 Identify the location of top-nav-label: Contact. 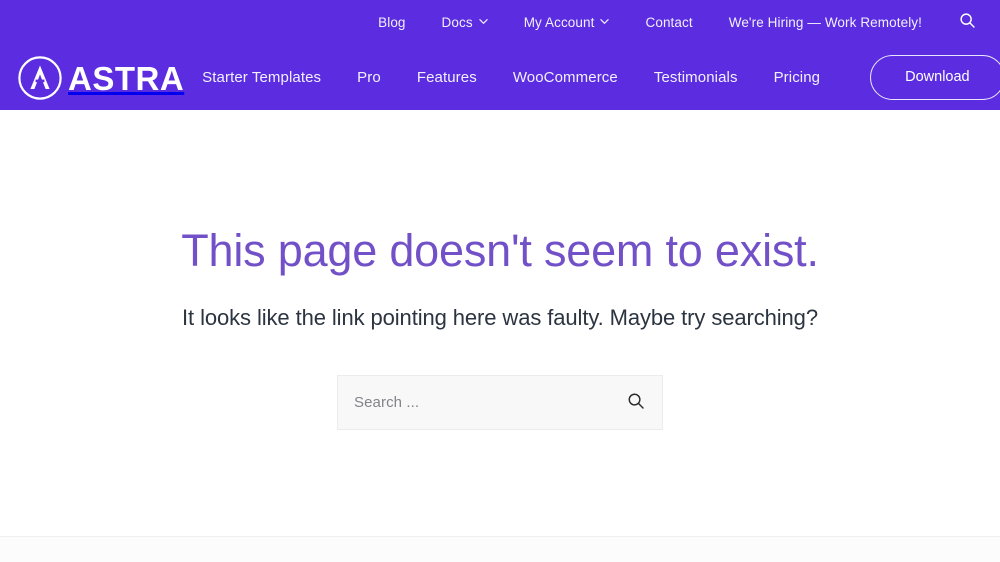
(669, 22).